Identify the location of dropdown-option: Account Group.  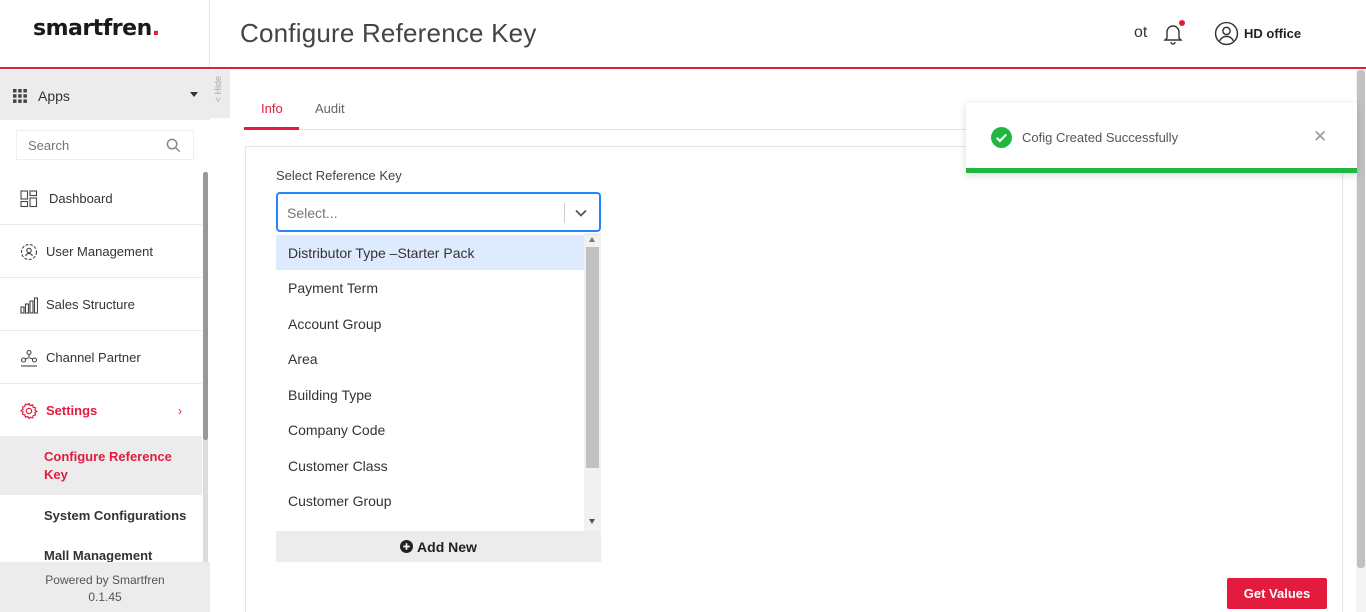
(430, 323).